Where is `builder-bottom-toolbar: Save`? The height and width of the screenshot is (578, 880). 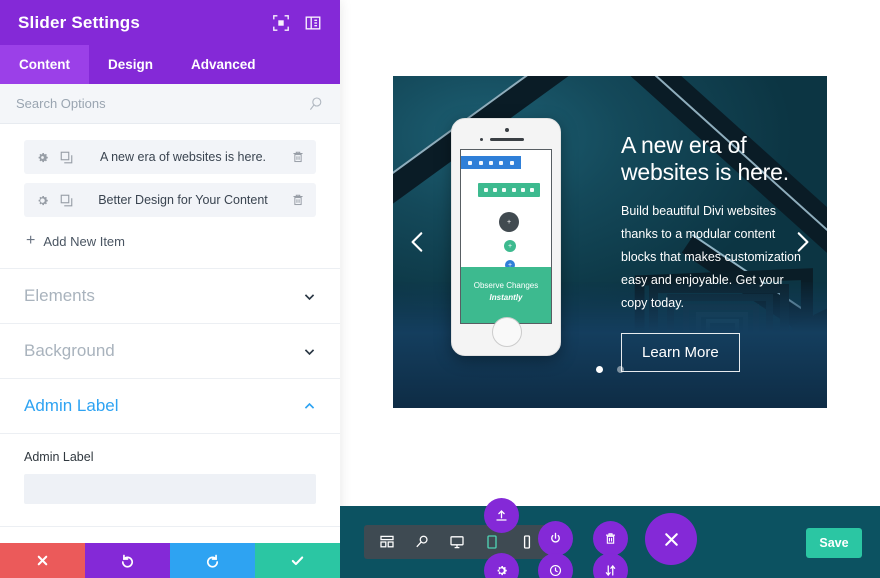 builder-bottom-toolbar: Save is located at coordinates (610, 538).